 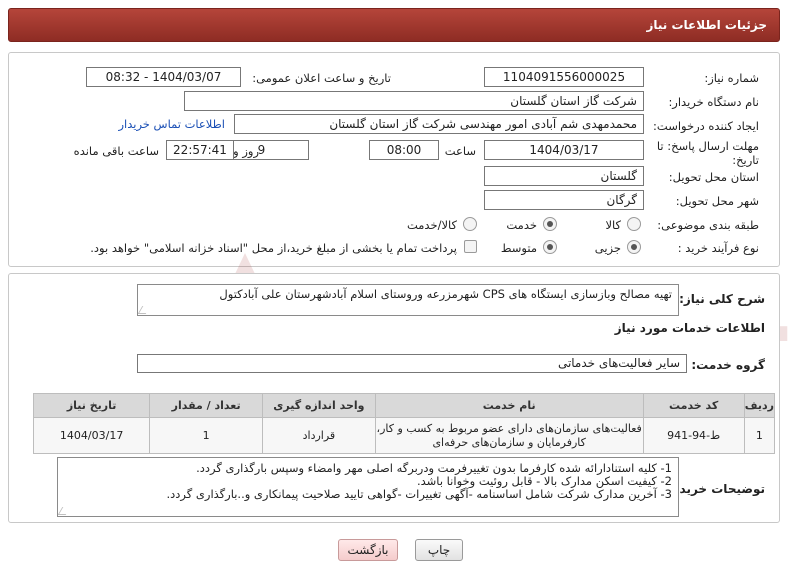 What do you see at coordinates (706, 126) in the screenshot?
I see `creator-label: ایجاد کننده درخواست:` at bounding box center [706, 126].